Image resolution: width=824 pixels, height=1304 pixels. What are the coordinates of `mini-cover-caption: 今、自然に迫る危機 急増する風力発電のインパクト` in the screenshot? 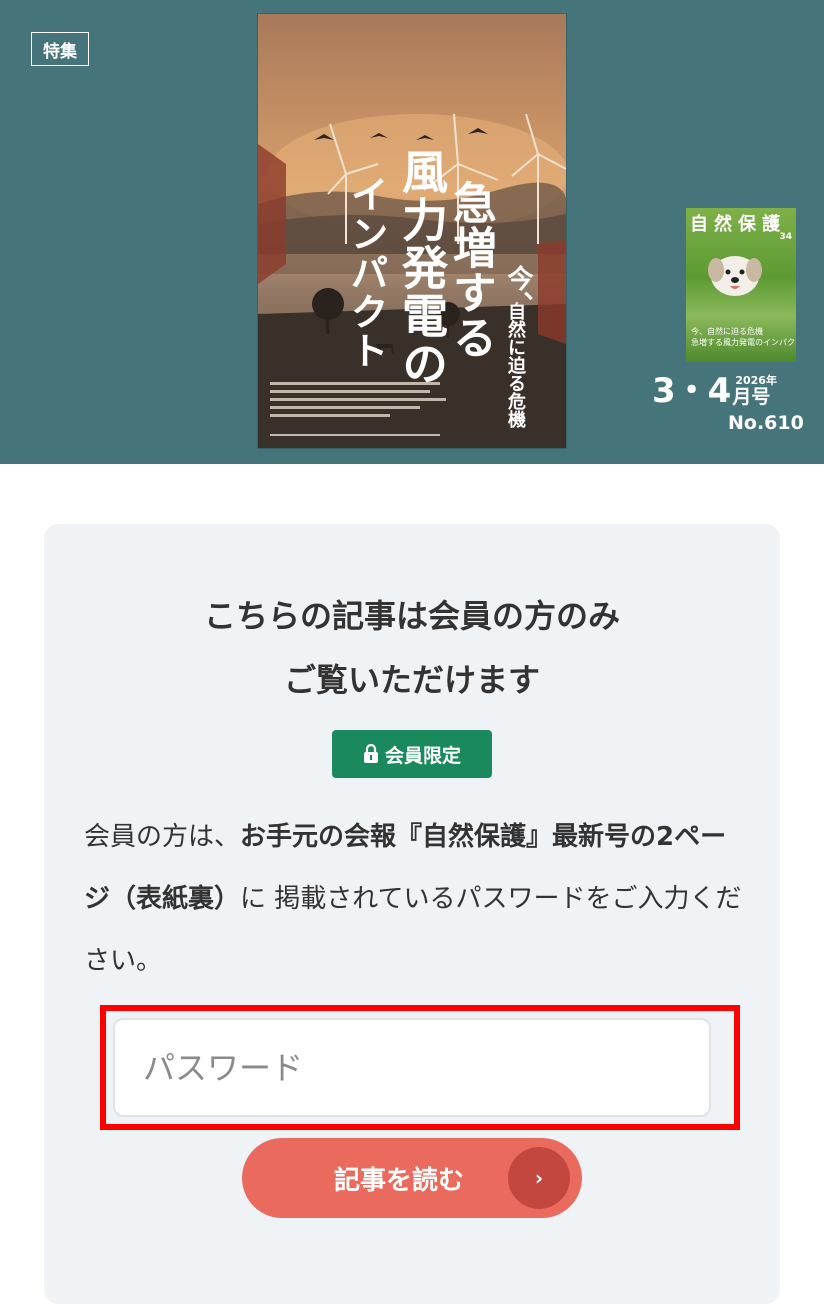 It's located at (743, 337).